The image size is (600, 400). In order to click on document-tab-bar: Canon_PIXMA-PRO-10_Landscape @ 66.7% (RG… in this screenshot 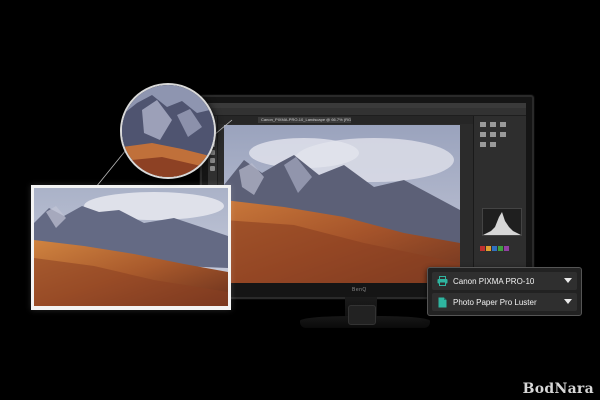, I will do `click(345, 120)`.